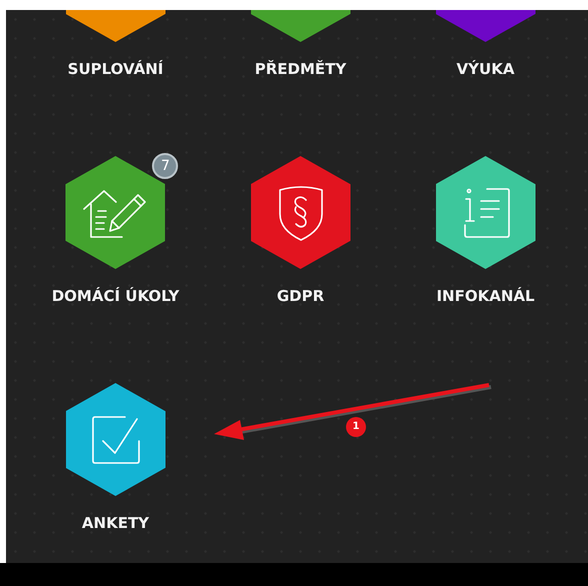 This screenshot has width=588, height=586. I want to click on module-button: 7 DOMÁCÍ ÚKOLY, so click(116, 231).